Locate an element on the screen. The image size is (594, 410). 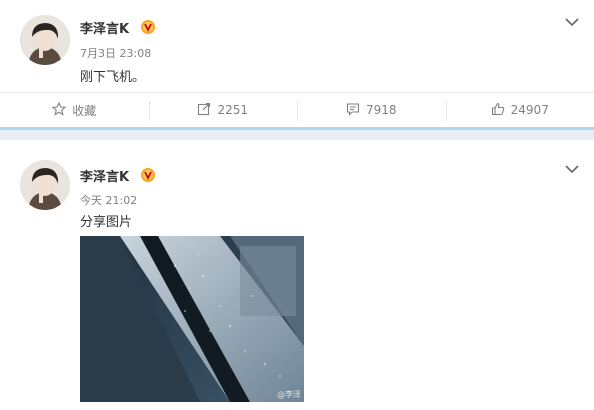
post-time: 今天 21:02 is located at coordinates (108, 200).